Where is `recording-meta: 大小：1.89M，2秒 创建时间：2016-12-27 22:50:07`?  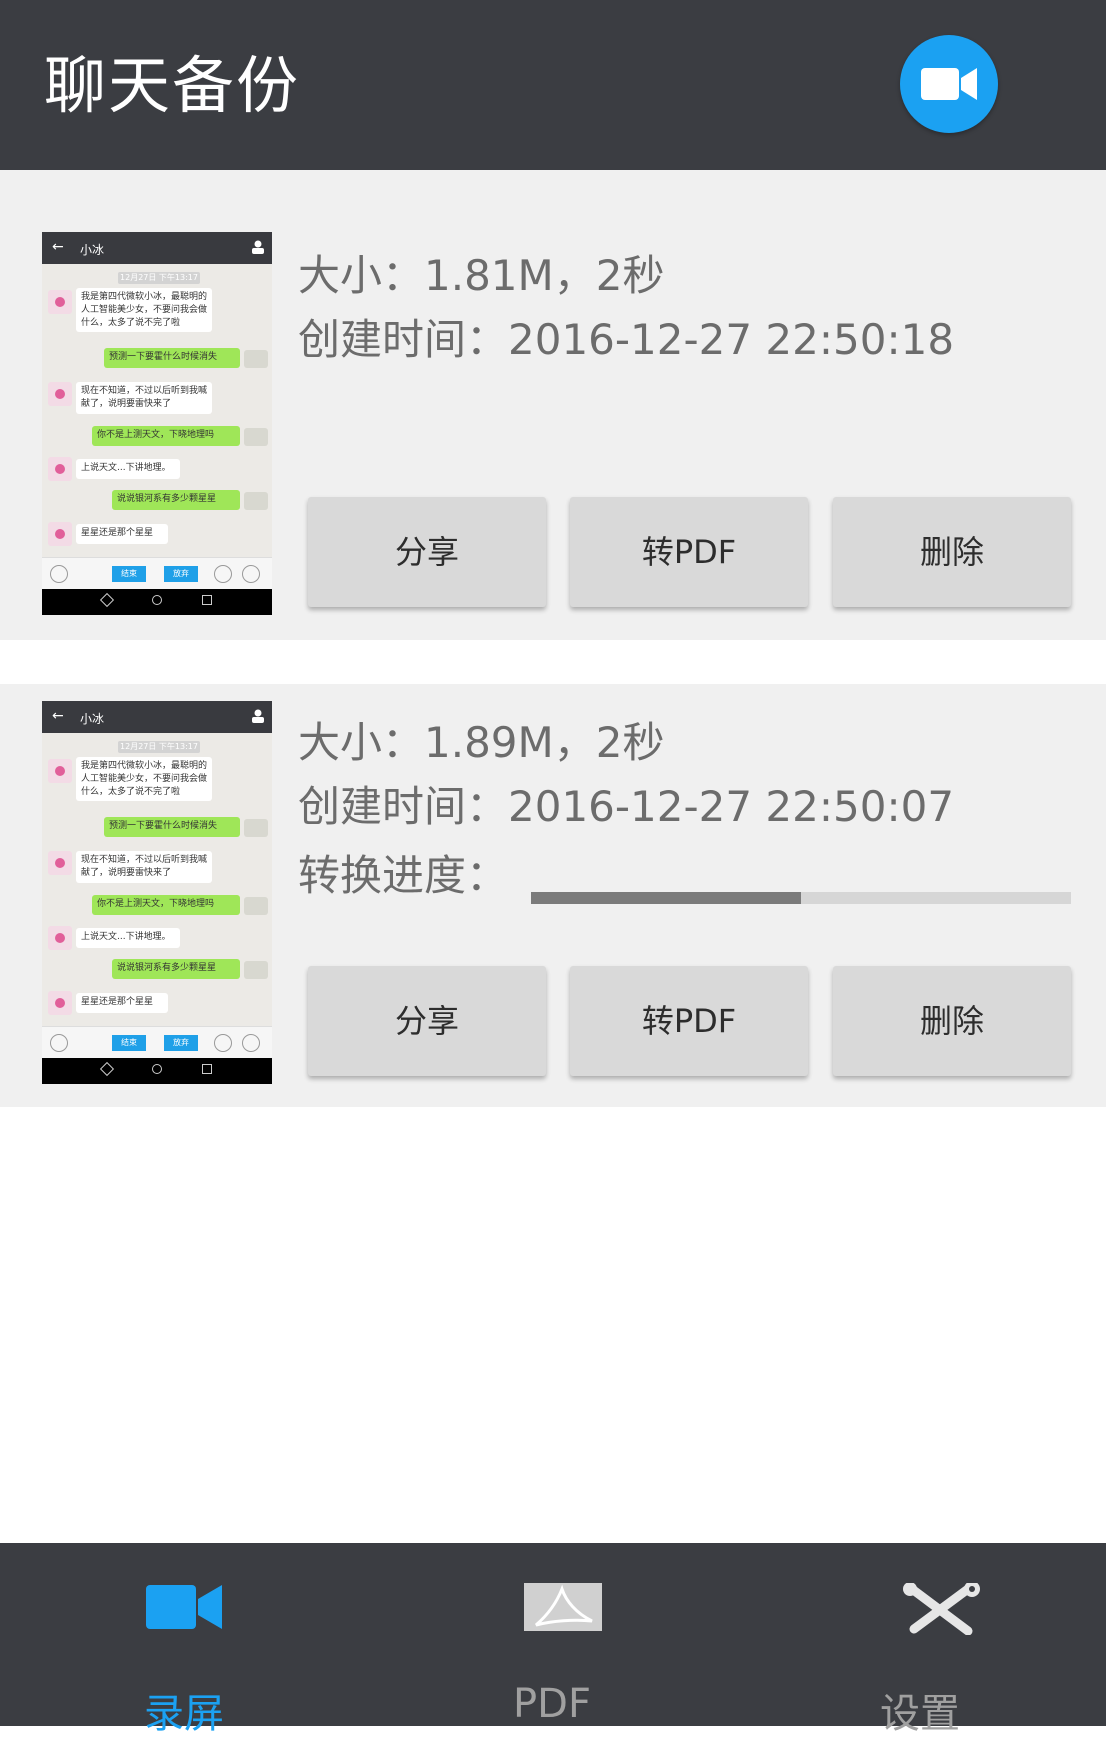
recording-meta: 大小：1.89M，2秒 创建时间：2016-12-27 22:50:07 is located at coordinates (626, 775).